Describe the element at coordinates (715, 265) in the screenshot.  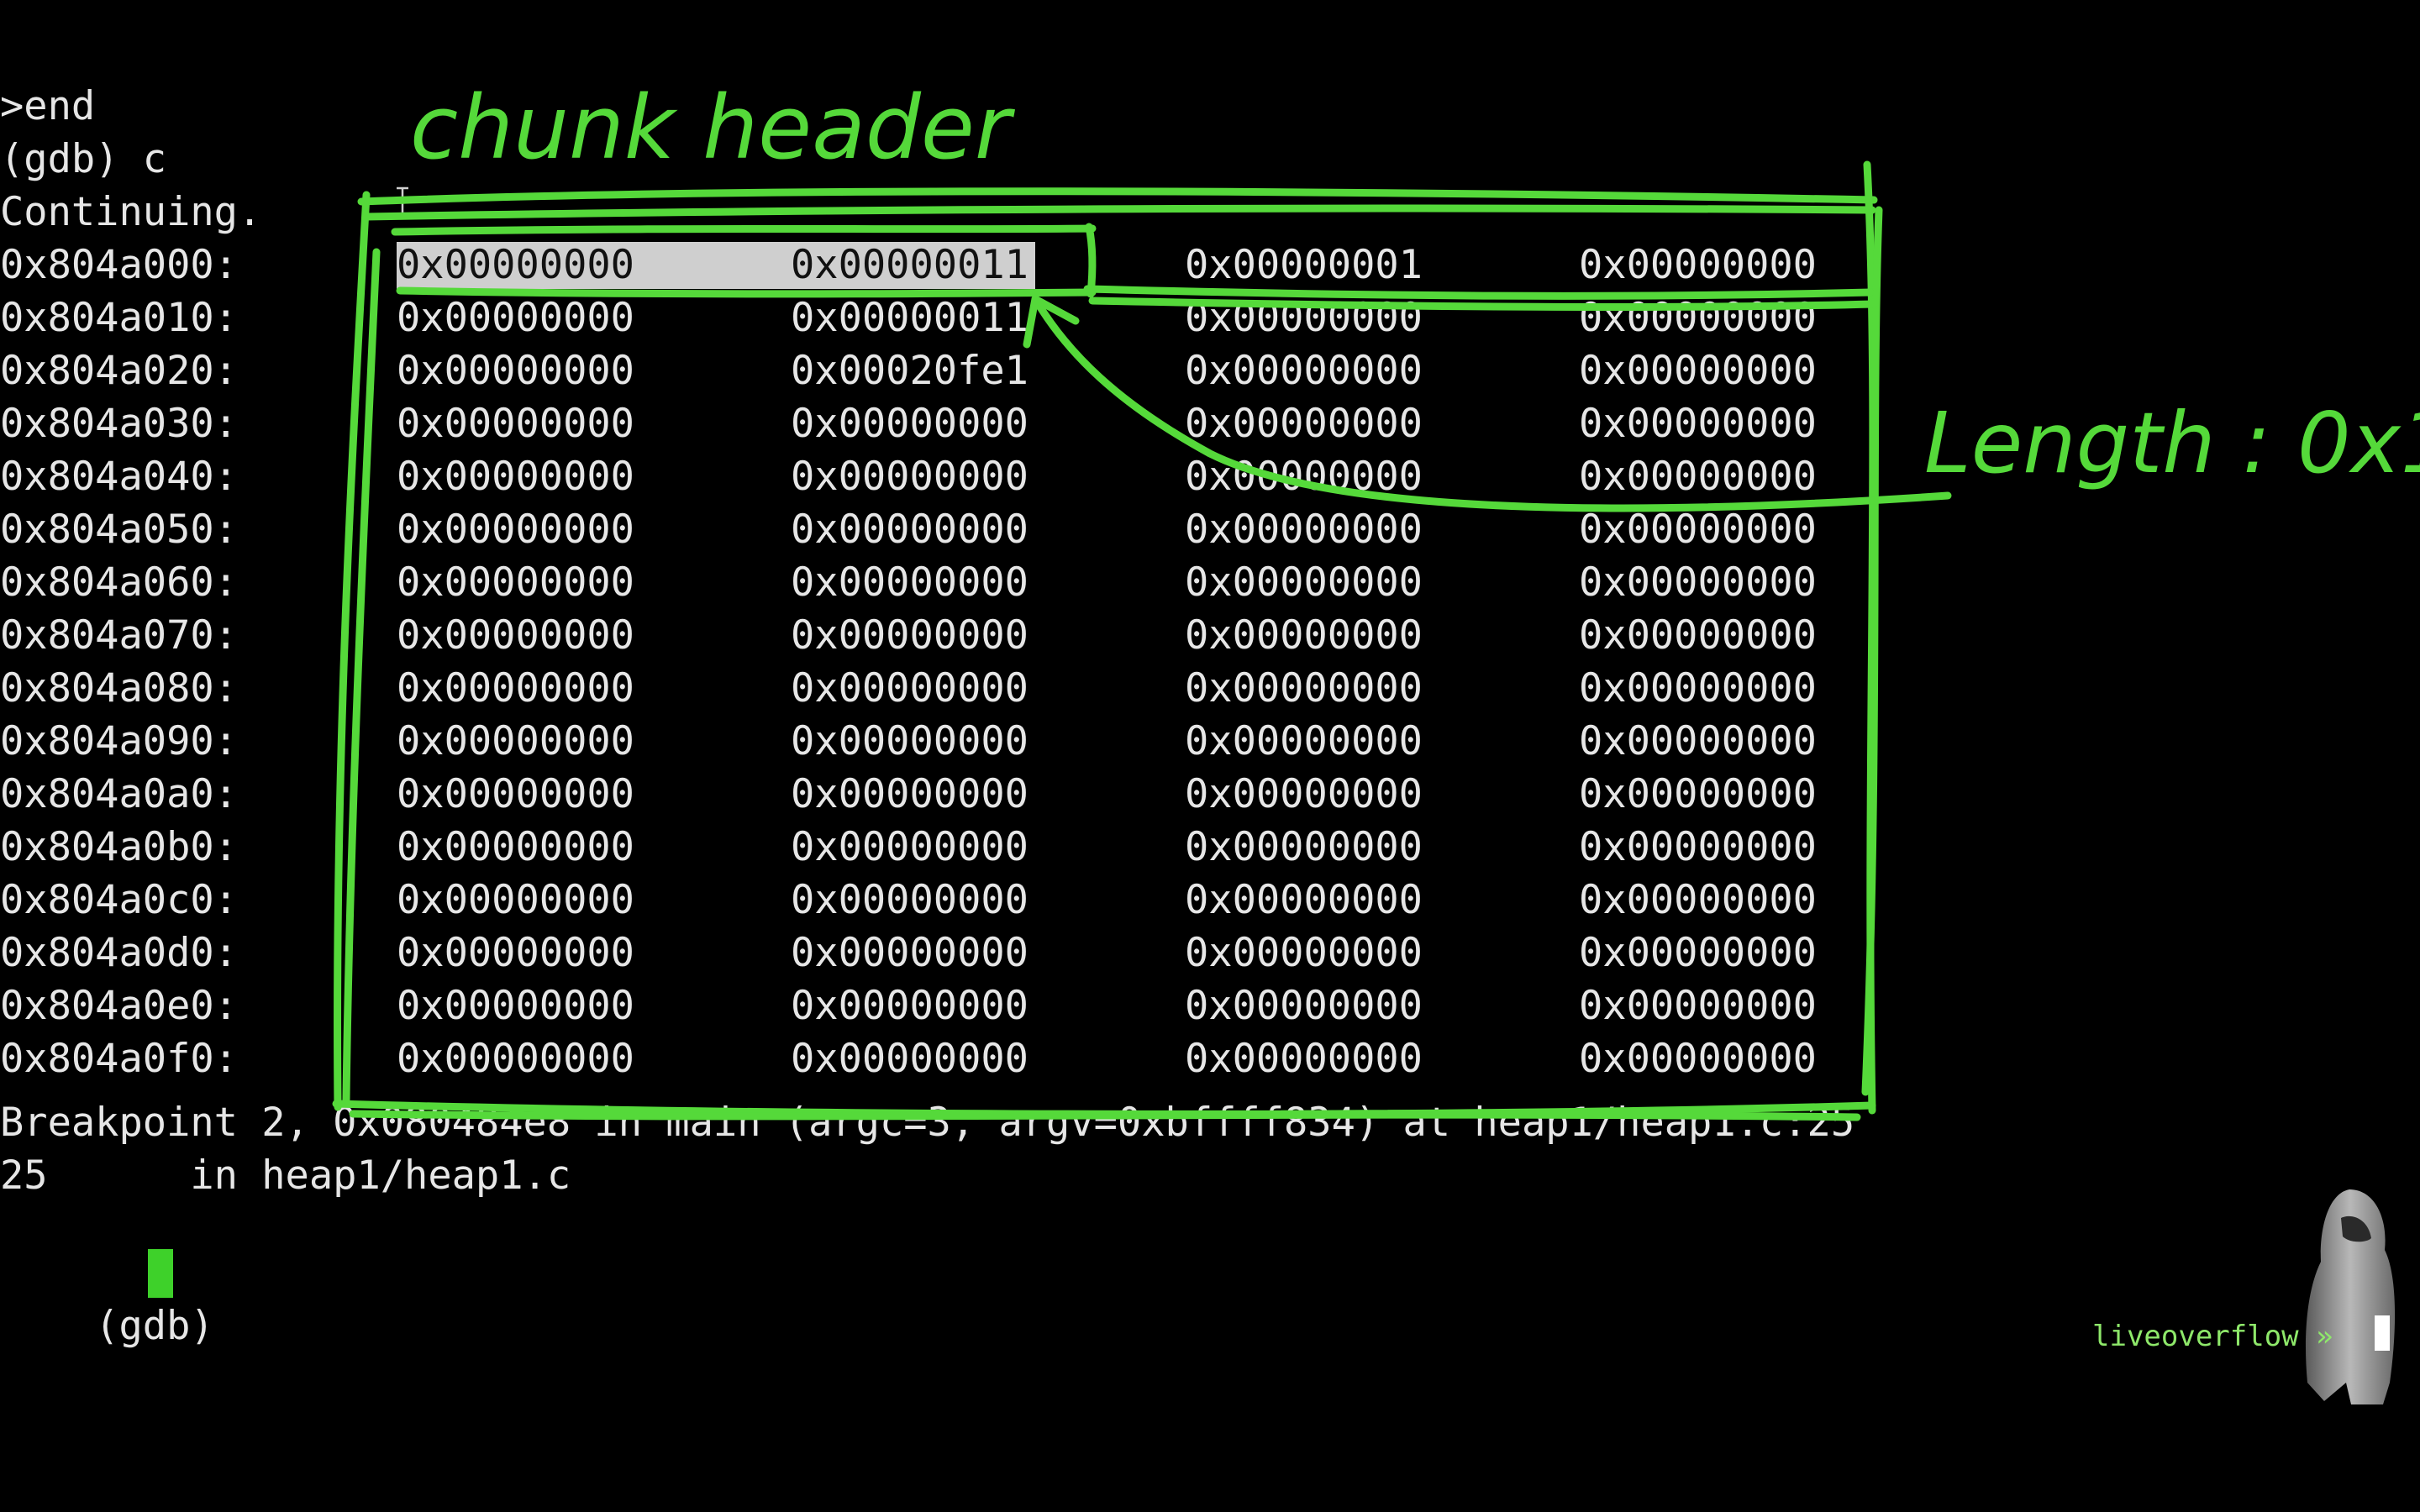
I see `selection-highlight` at that location.